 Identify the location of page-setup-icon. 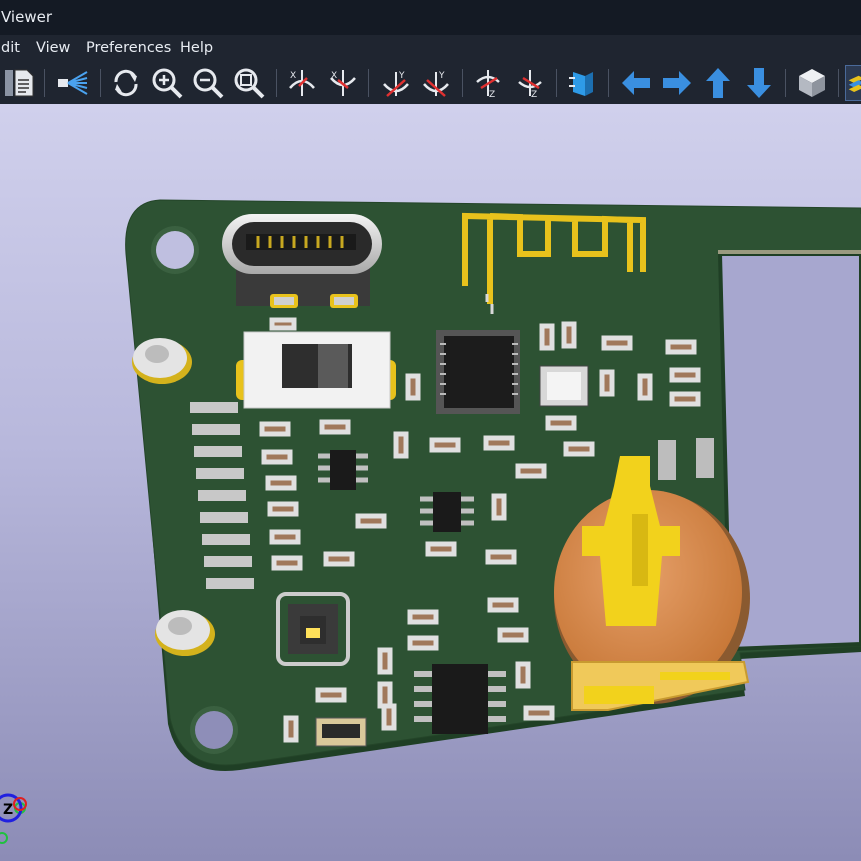
(20, 83).